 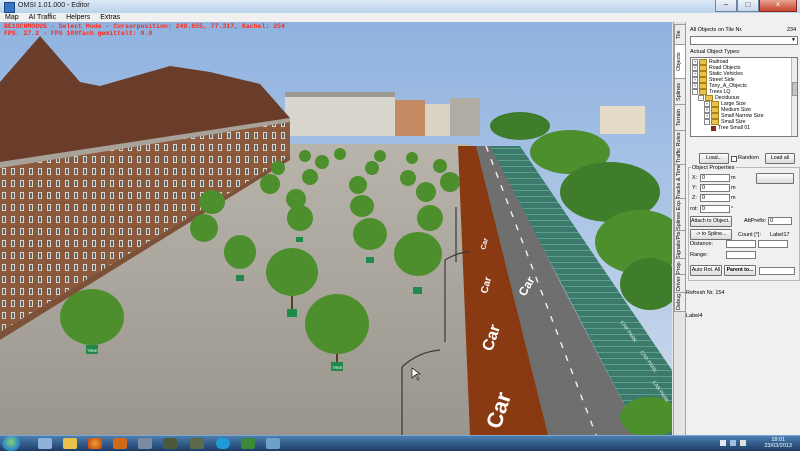 What do you see at coordinates (733, 443) in the screenshot?
I see `network-icon` at bounding box center [733, 443].